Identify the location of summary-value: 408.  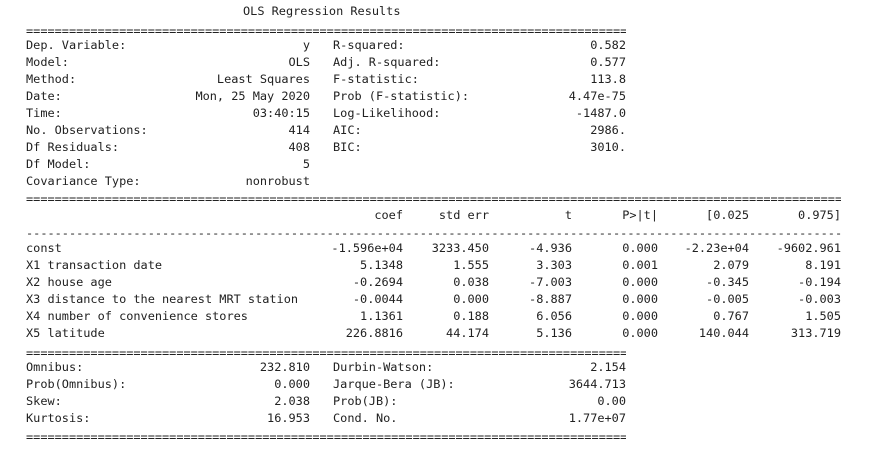
(299, 147).